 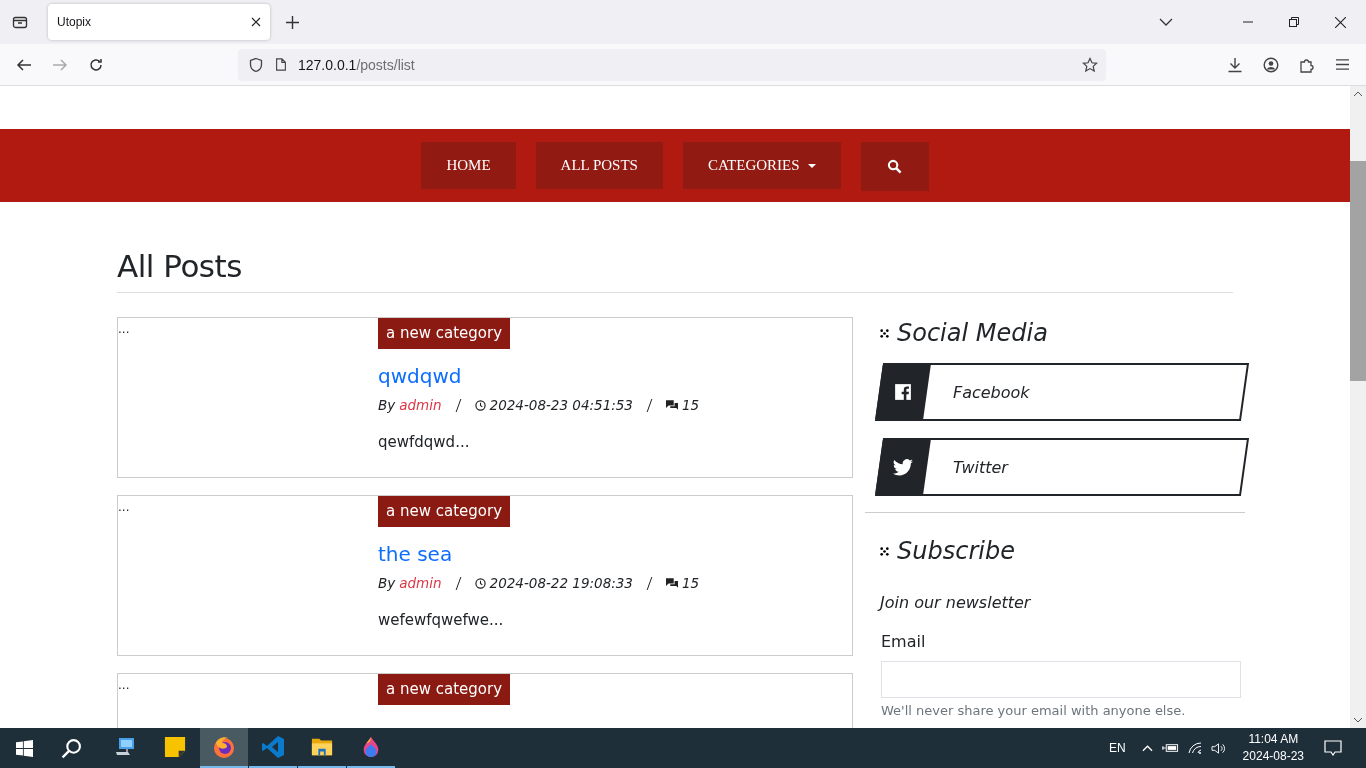 I want to click on url-text: 127.0.0.1/posts/list, so click(x=356, y=64).